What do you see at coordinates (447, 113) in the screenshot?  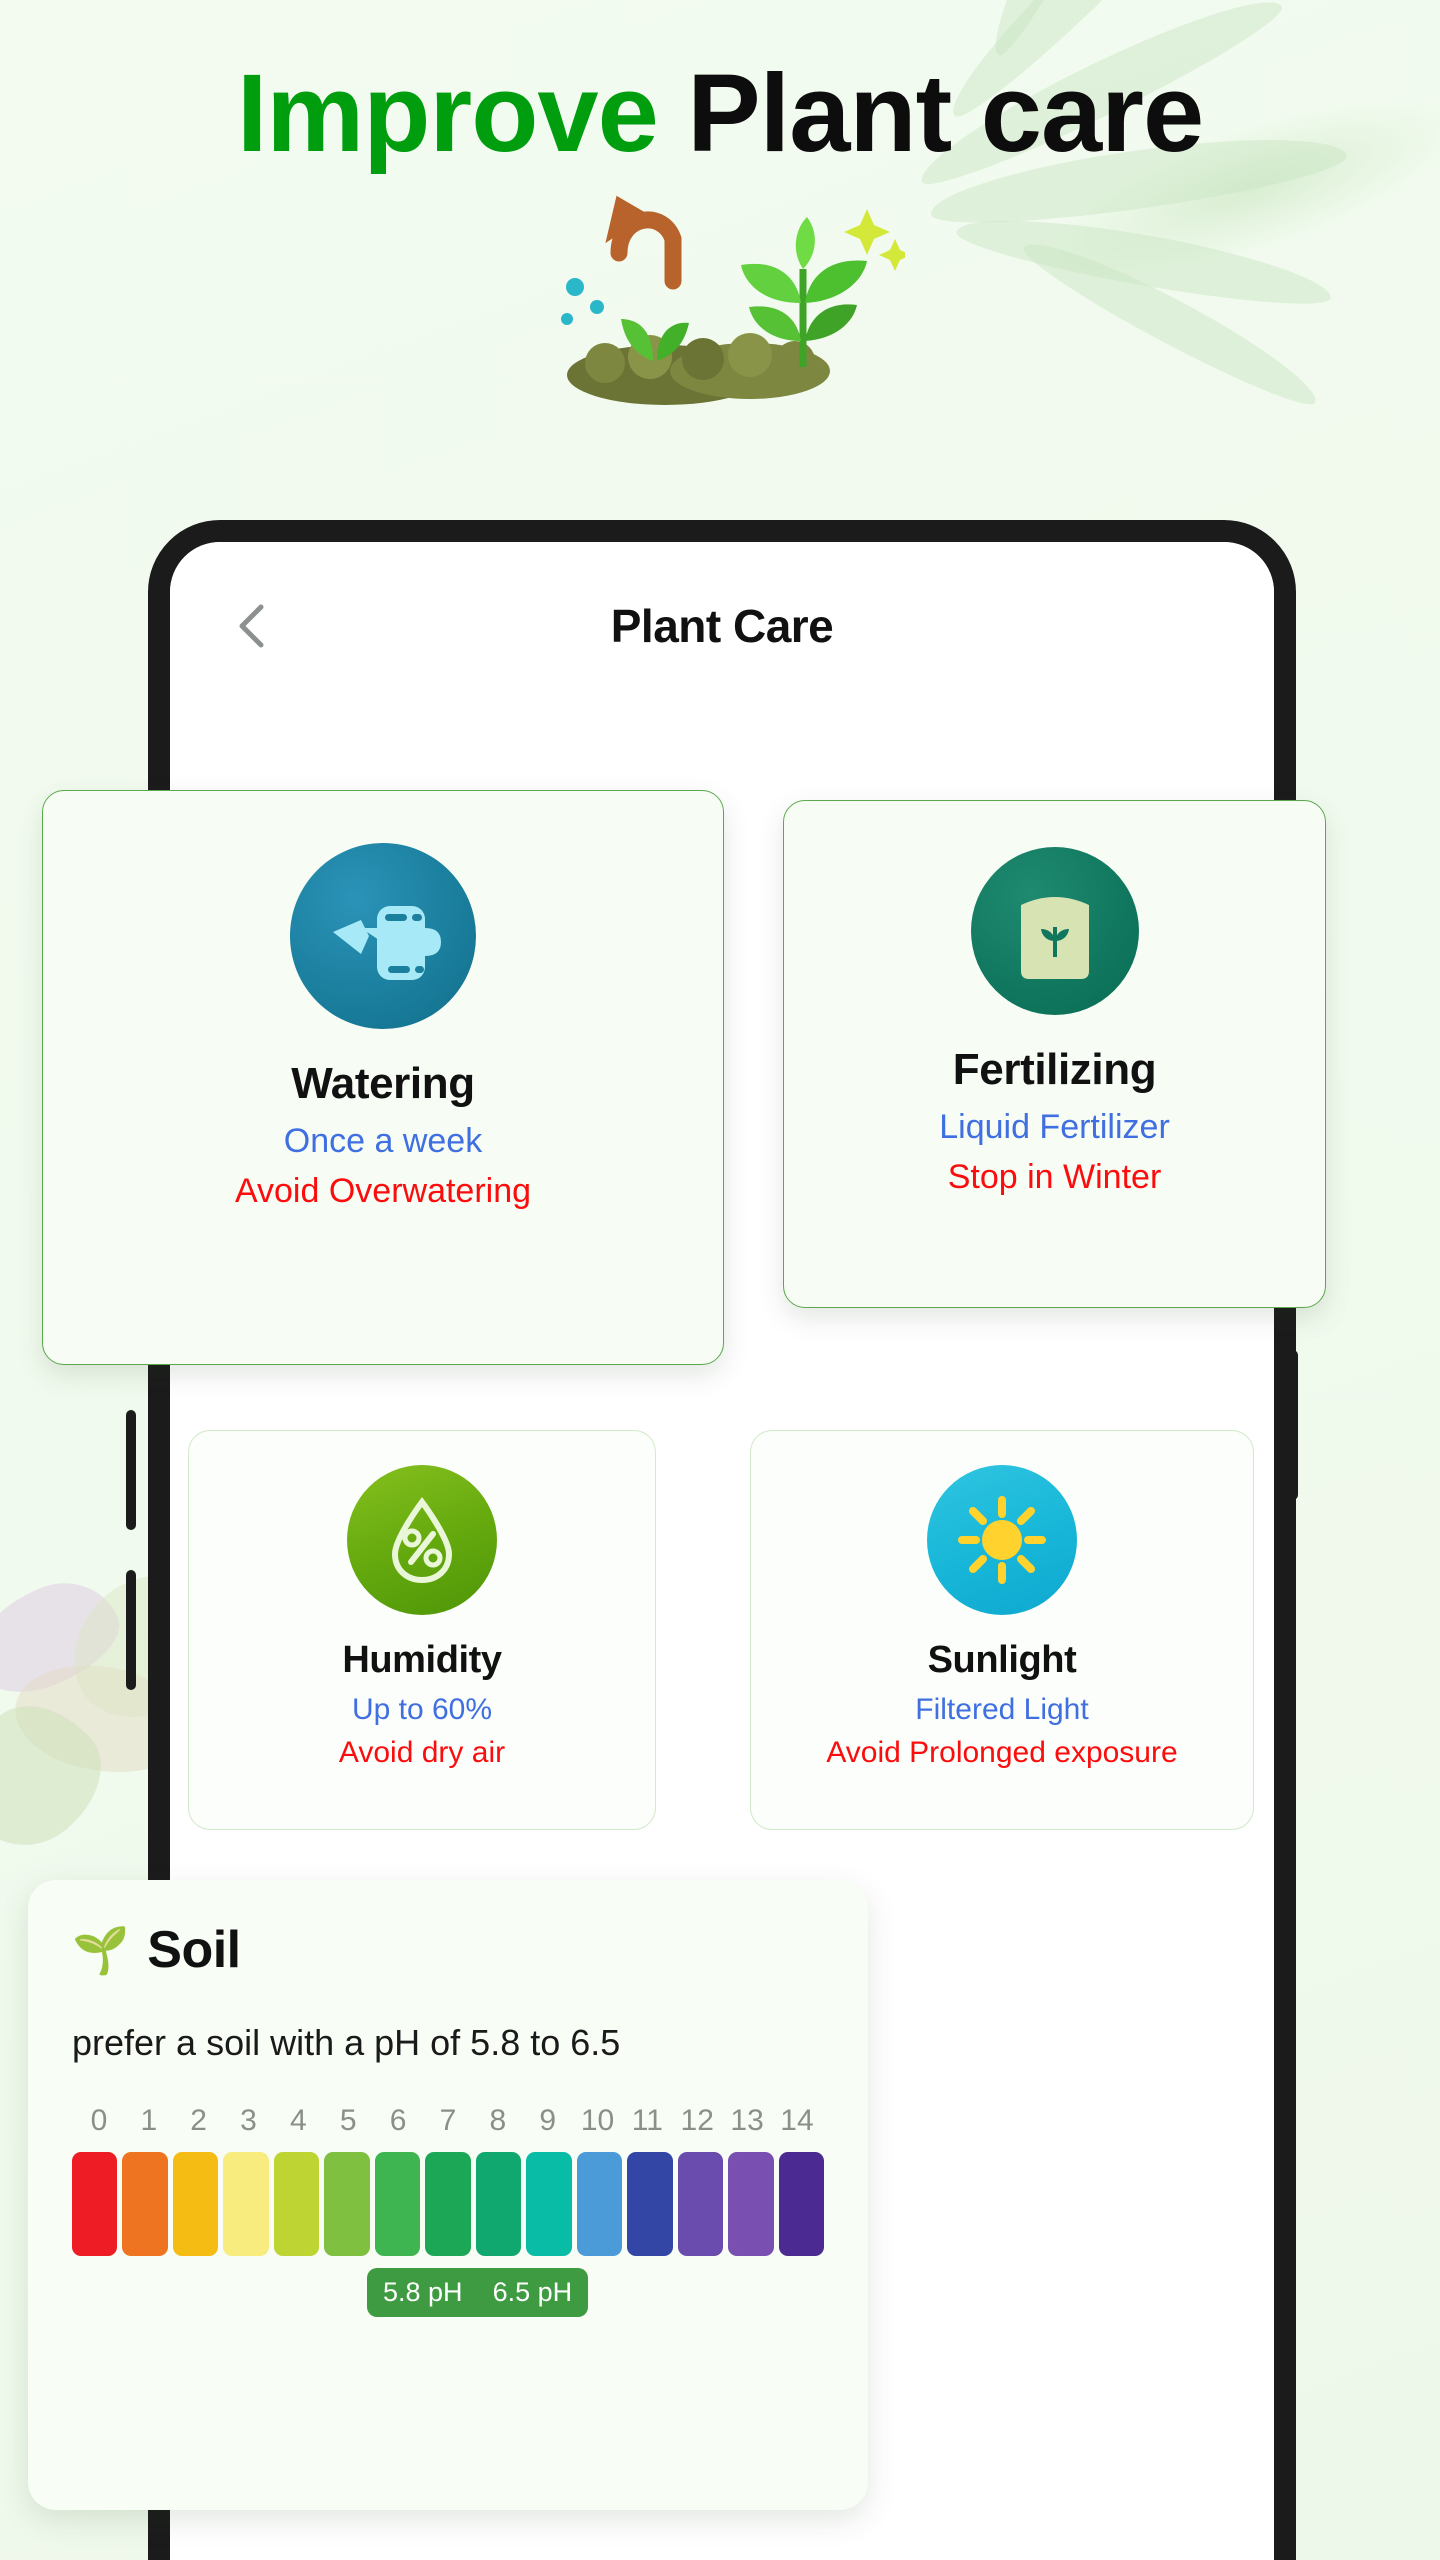 I see `page-title-accent: Improve` at bounding box center [447, 113].